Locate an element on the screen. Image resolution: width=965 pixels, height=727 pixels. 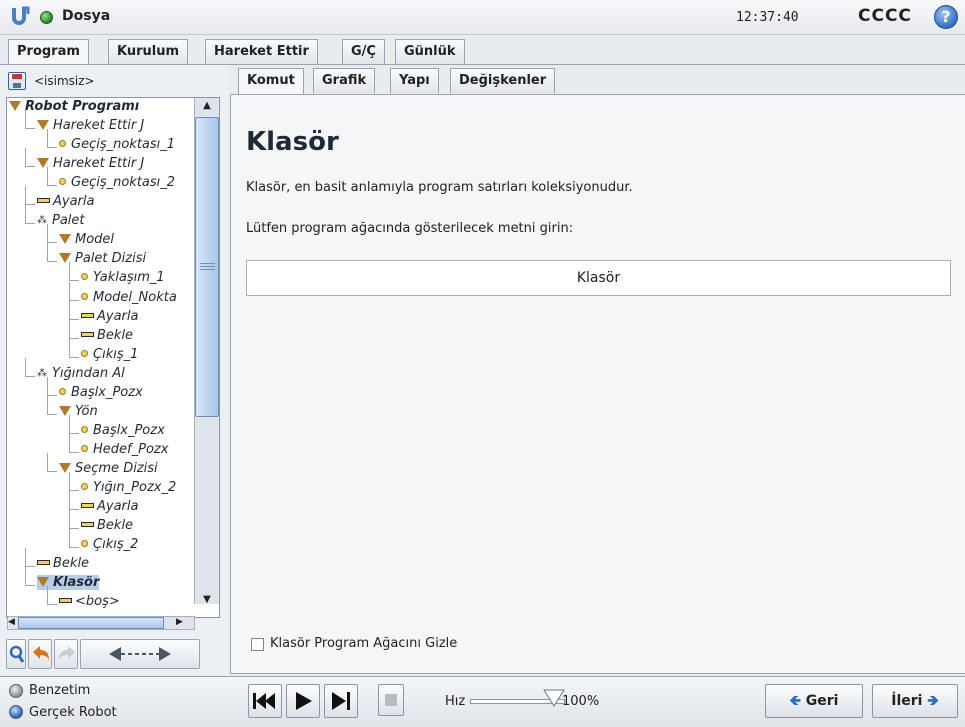
tree-node-label: Yığından Al is located at coordinates (88, 373).